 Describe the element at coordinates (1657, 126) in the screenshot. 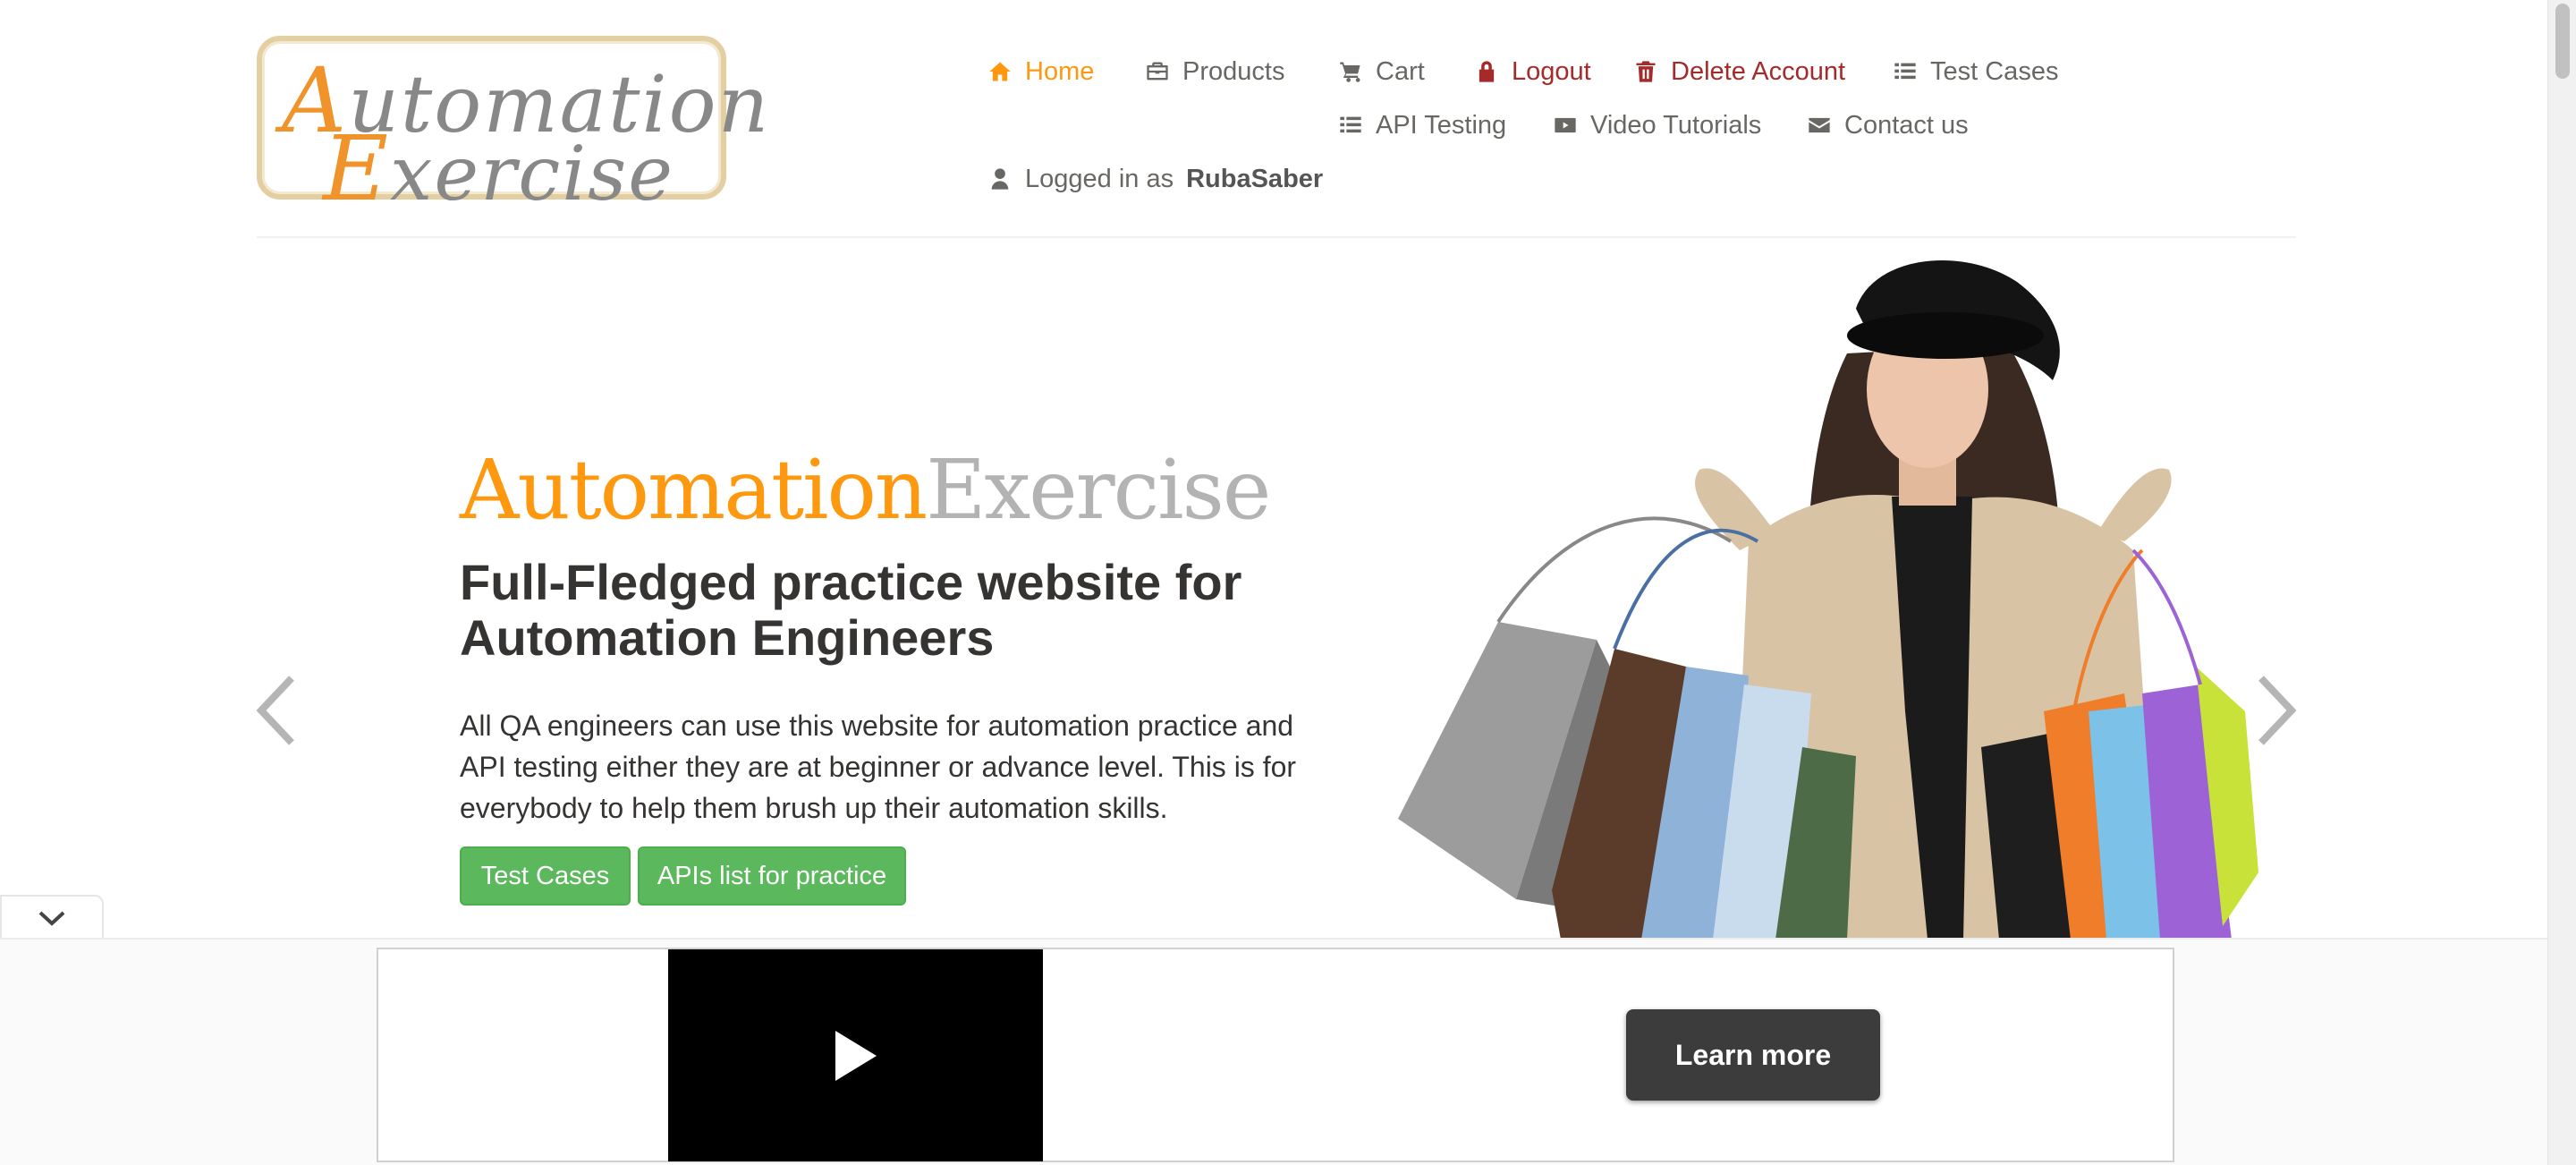

I see `nav-video-tutorials: Video Tutorials` at that location.